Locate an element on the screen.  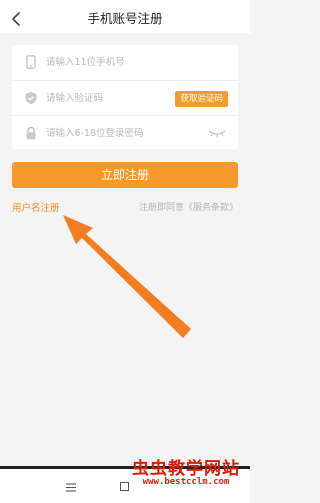
get-code-button: 获取验证码 is located at coordinates (201, 99).